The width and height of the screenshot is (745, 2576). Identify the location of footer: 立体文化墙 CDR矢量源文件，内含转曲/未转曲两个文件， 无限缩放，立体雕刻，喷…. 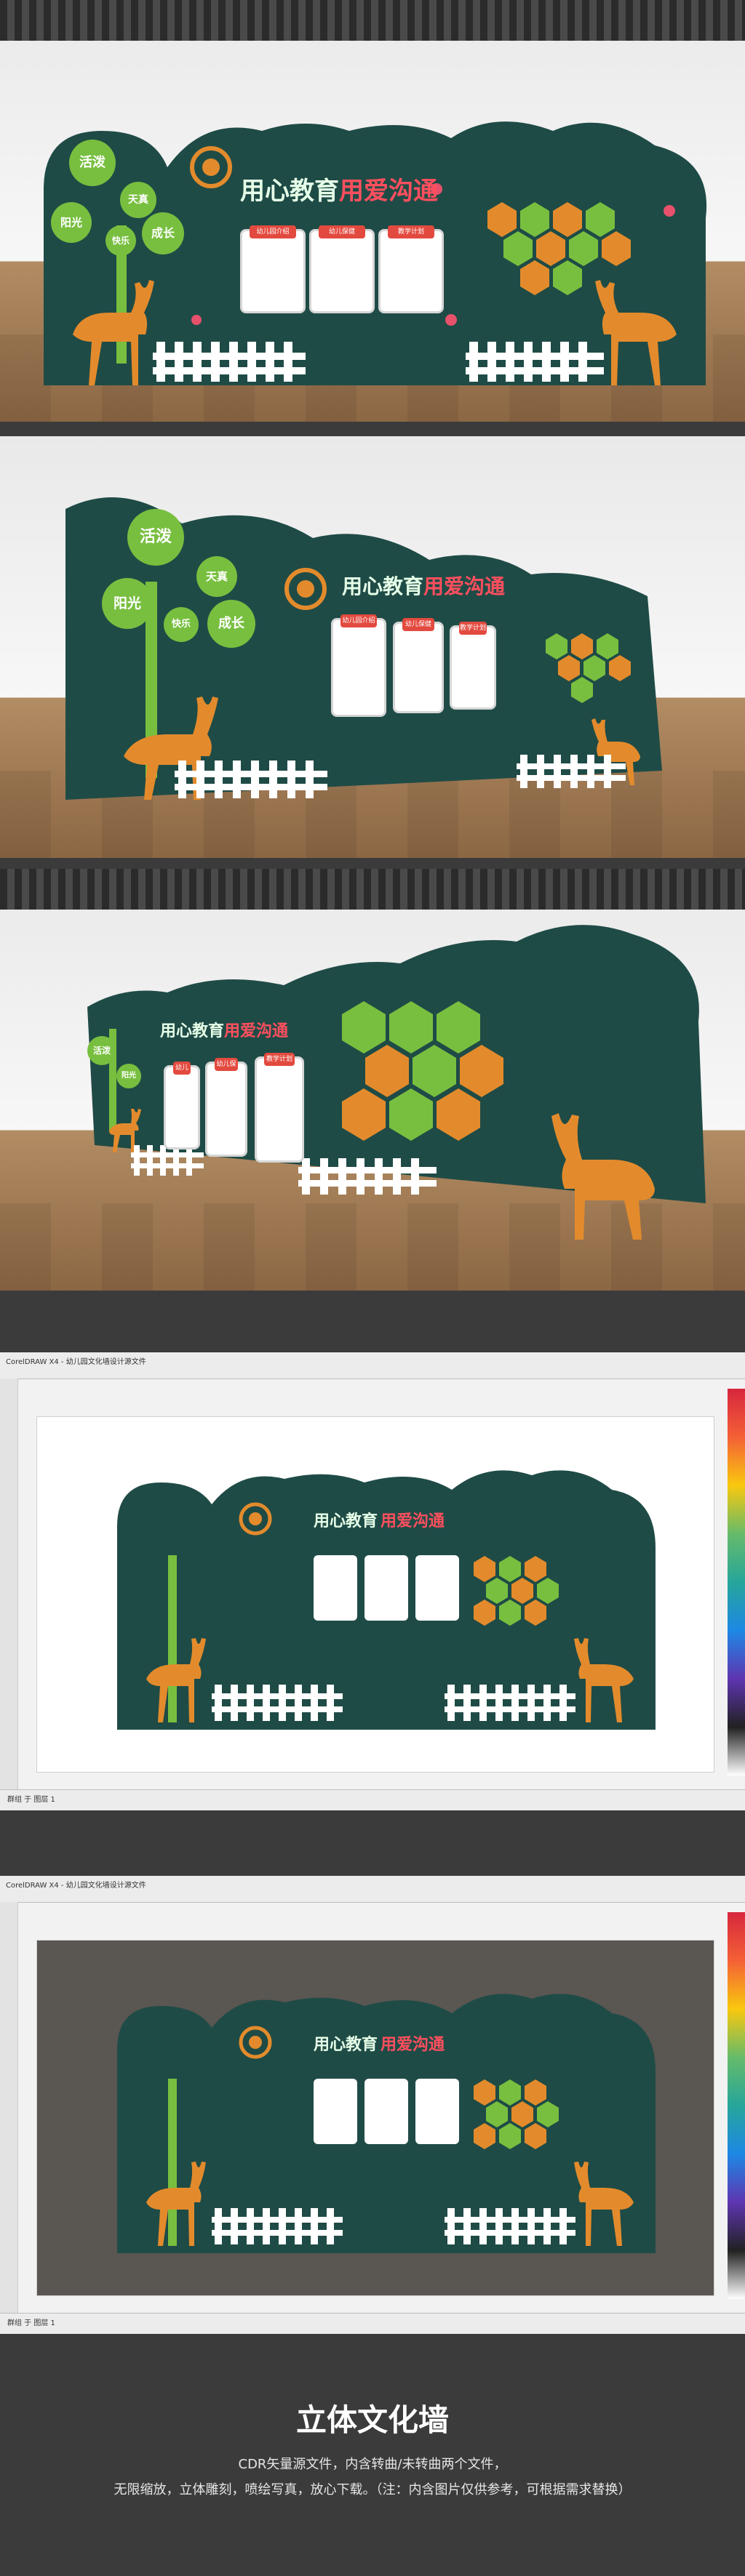
(372, 2466).